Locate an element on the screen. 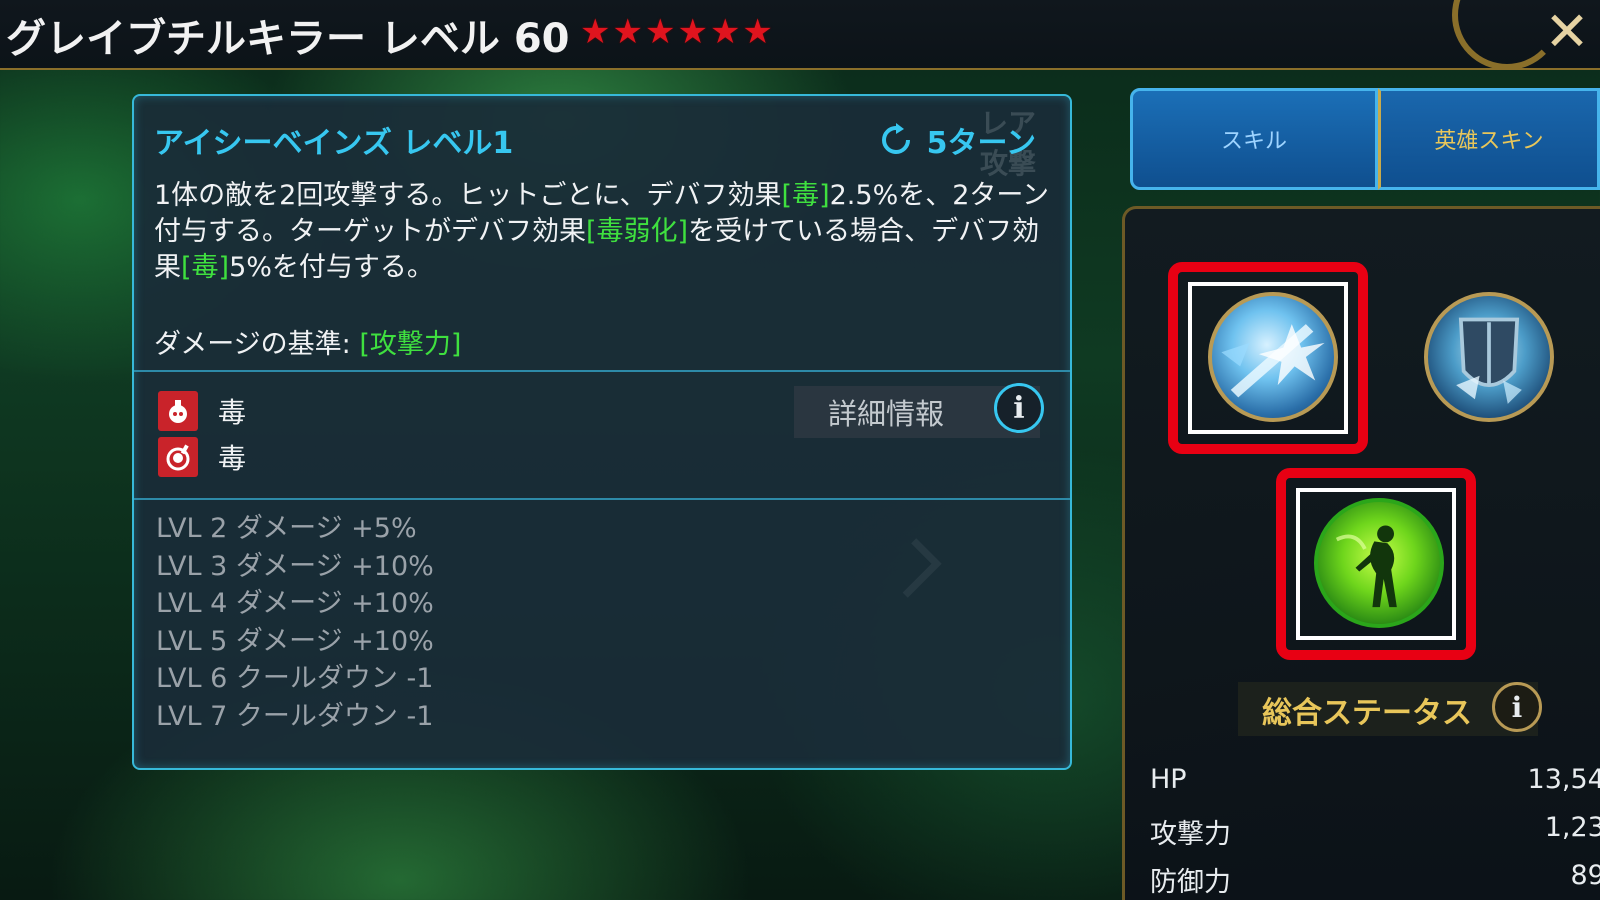 The image size is (1600, 900). poison-zombie-skill-icon is located at coordinates (1379, 563).